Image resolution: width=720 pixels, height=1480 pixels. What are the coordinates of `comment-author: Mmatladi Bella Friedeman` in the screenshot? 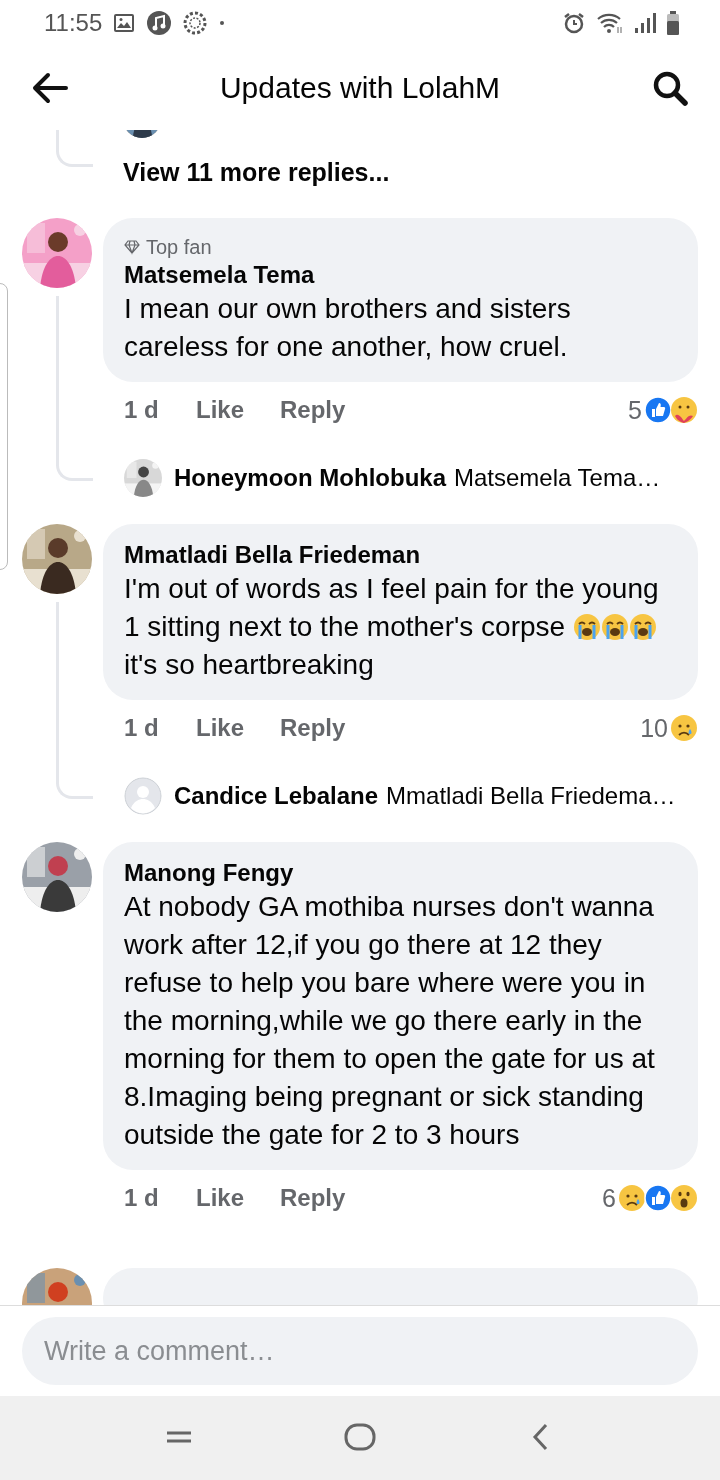 It's located at (402, 555).